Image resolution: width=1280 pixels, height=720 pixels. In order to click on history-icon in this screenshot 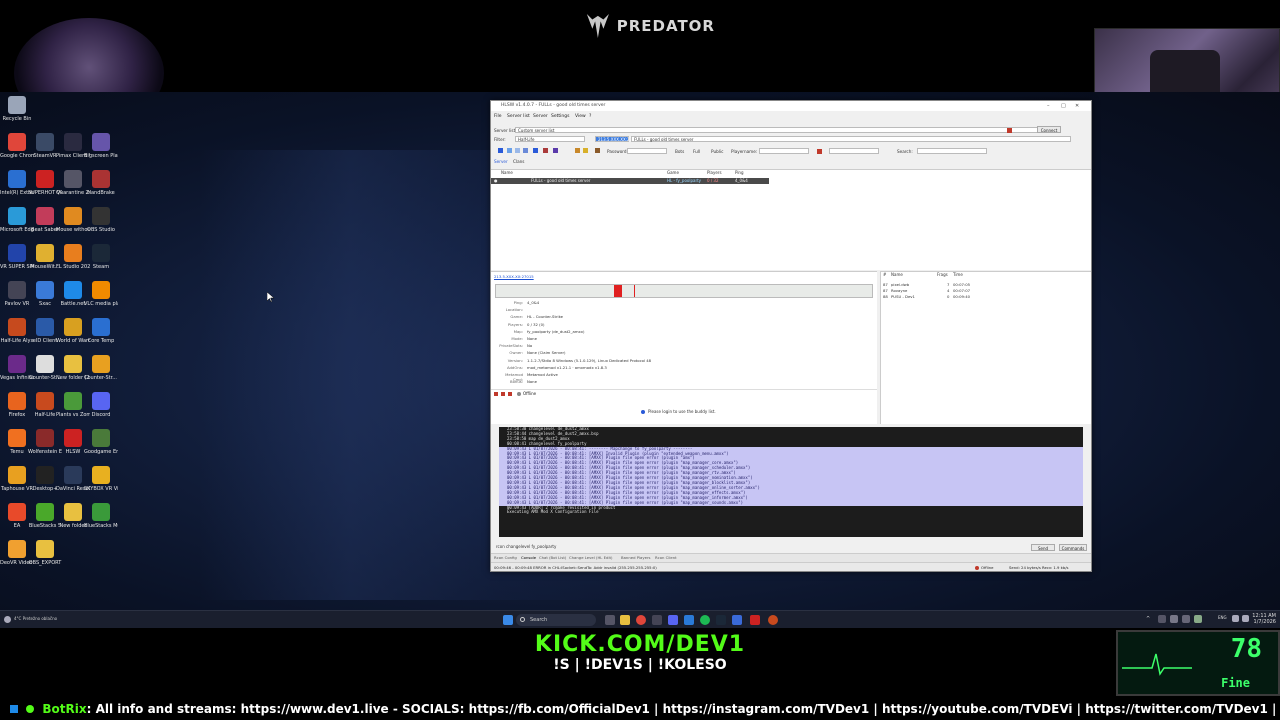, I will do `click(597, 150)`.